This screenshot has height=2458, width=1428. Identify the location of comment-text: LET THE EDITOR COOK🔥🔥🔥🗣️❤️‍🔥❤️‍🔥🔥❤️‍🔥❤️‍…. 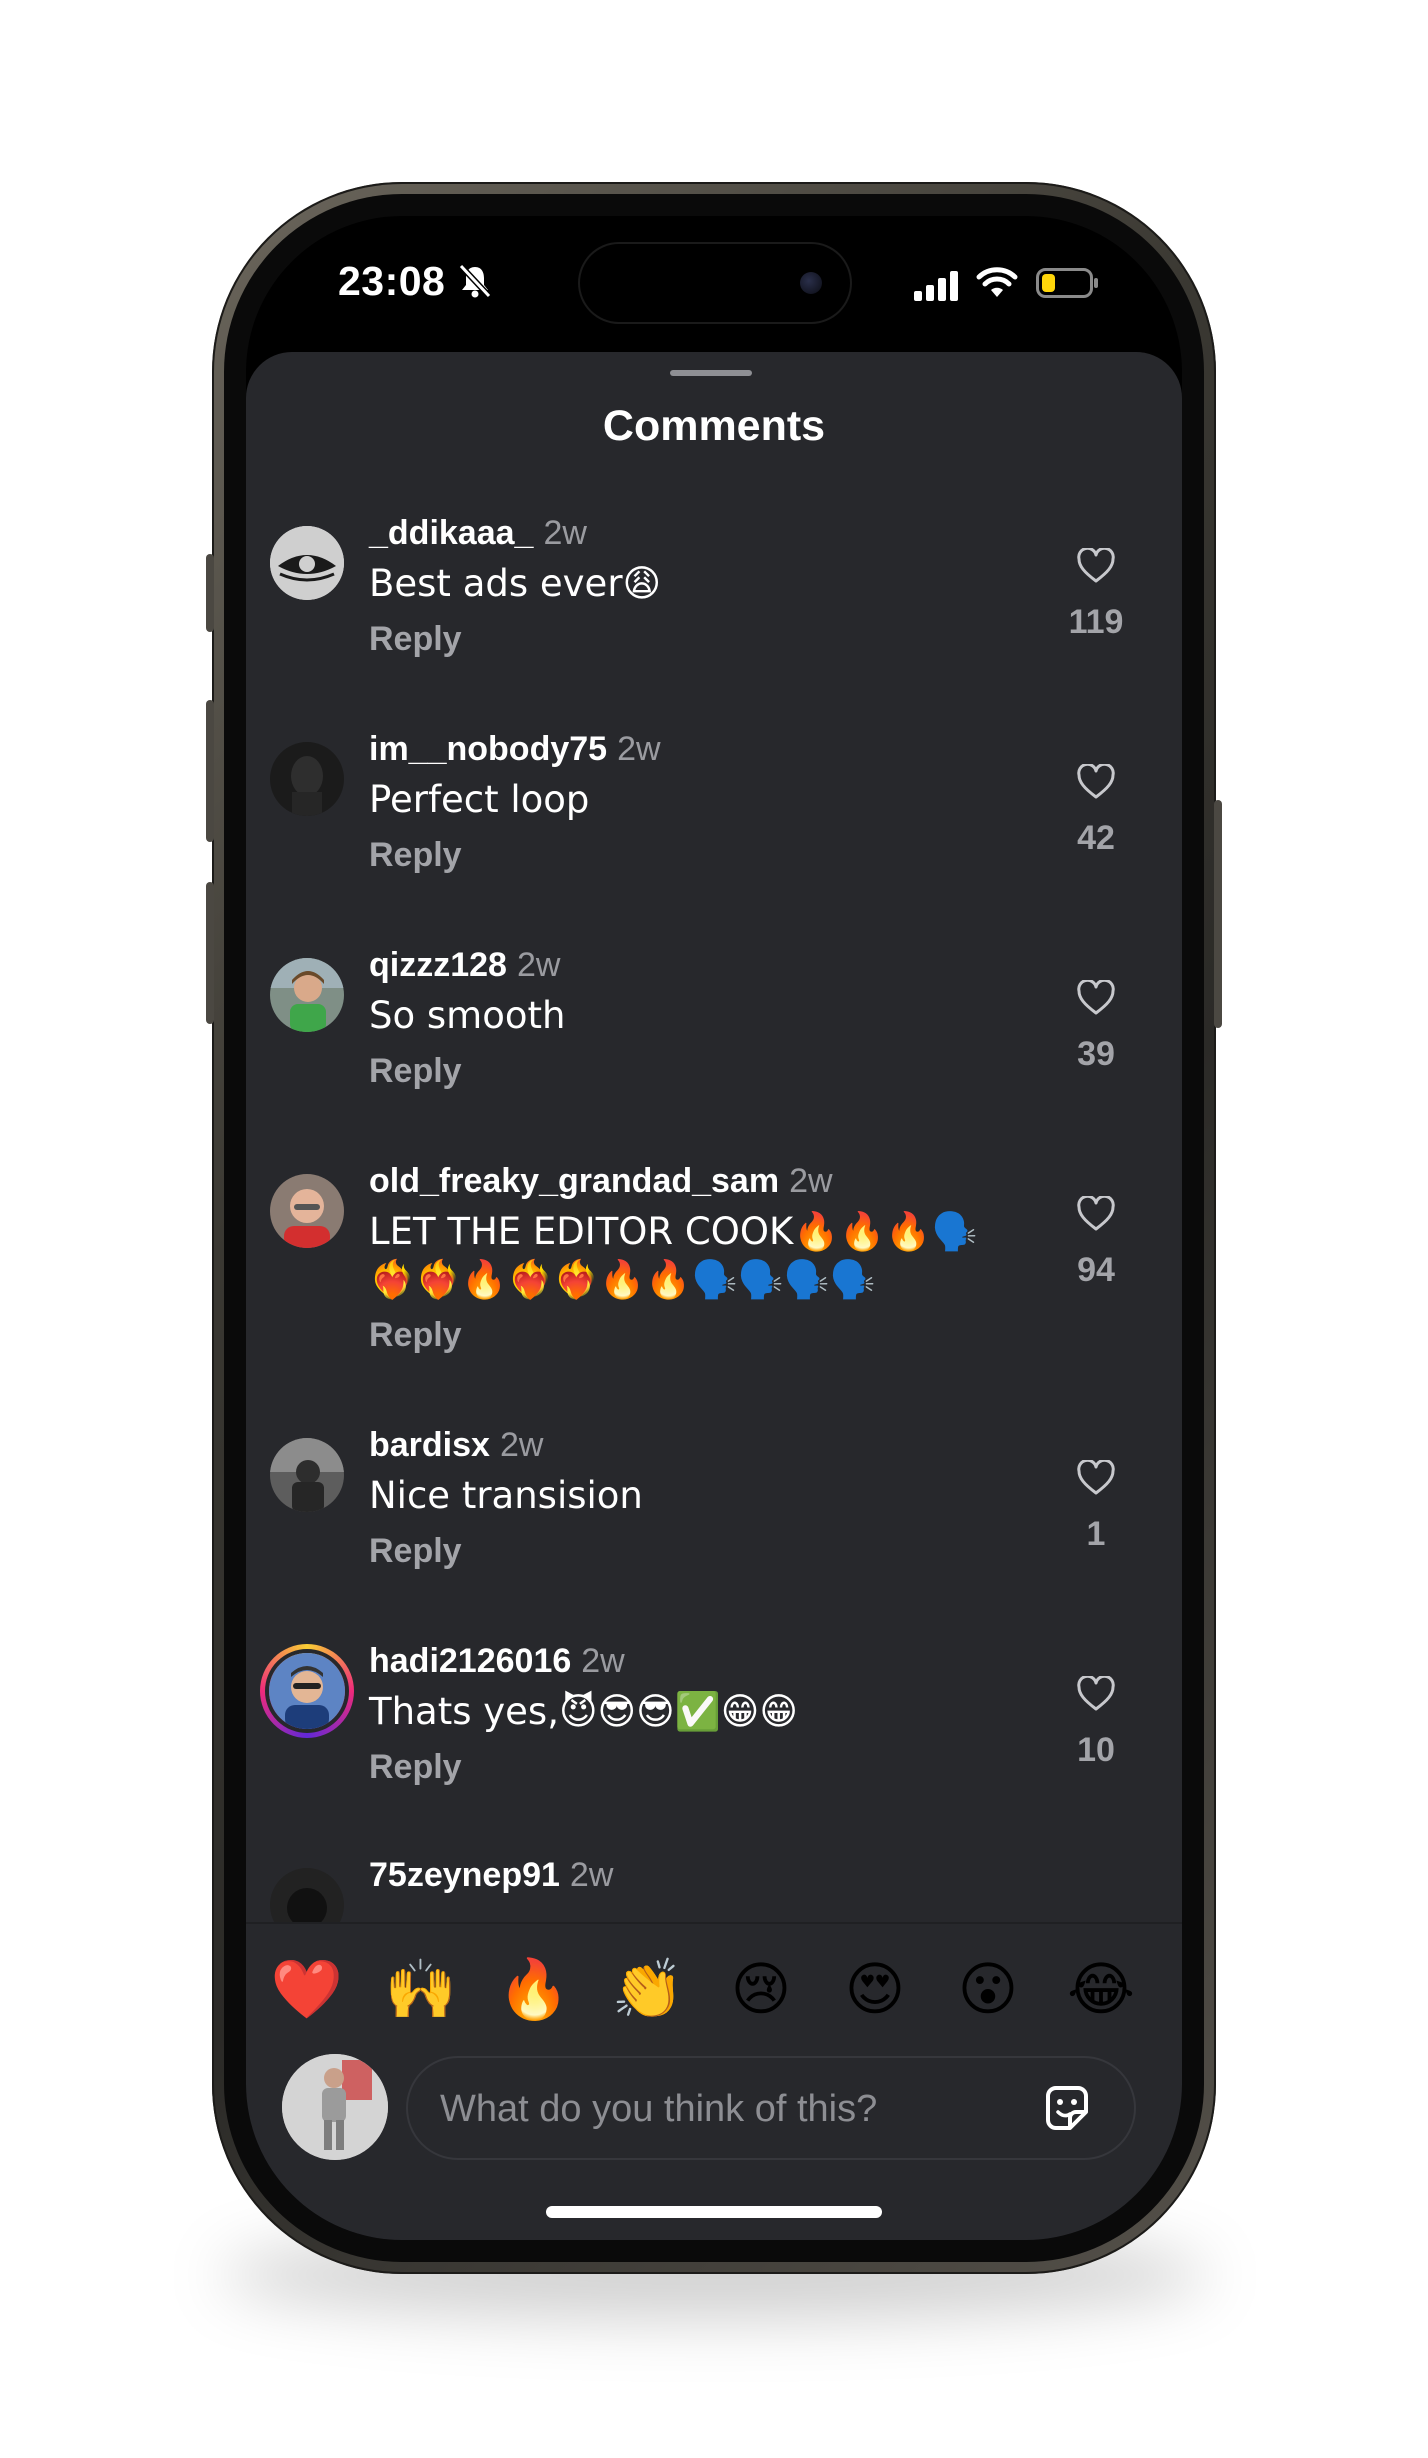
(673, 1255).